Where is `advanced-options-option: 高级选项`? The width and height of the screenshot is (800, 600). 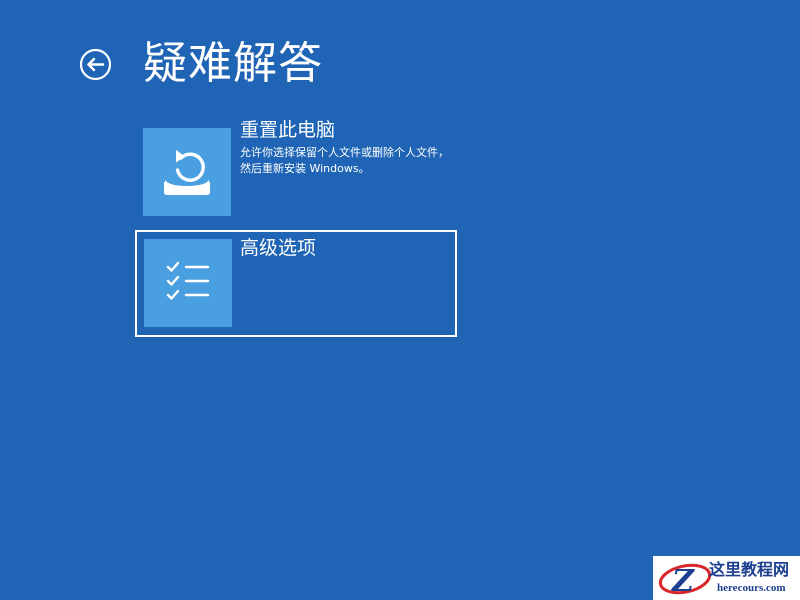 advanced-options-option: 高级选项 is located at coordinates (296, 283).